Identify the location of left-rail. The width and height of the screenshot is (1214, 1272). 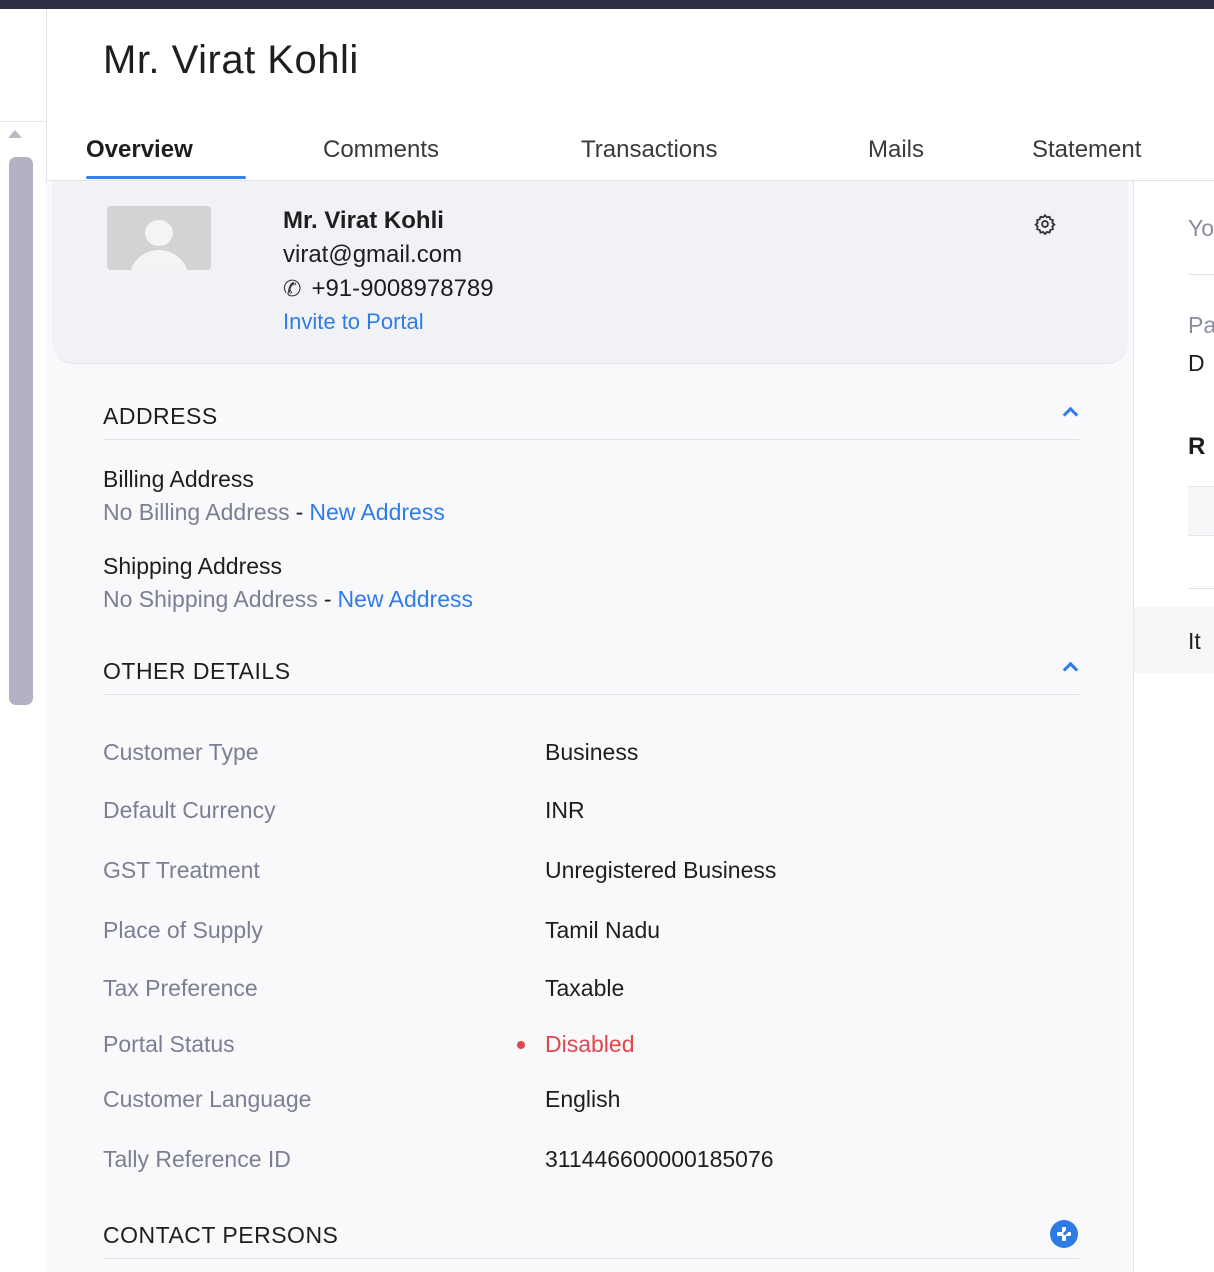
(23, 640).